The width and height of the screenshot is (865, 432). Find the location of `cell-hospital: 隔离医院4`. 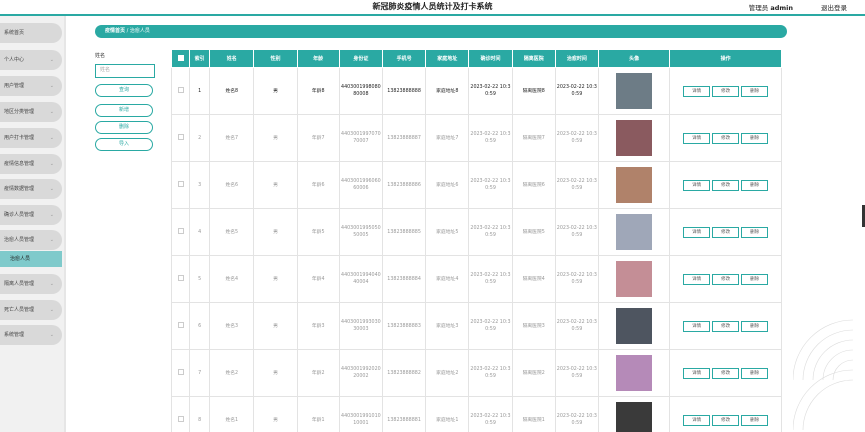

cell-hospital: 隔离医院4 is located at coordinates (533, 279).